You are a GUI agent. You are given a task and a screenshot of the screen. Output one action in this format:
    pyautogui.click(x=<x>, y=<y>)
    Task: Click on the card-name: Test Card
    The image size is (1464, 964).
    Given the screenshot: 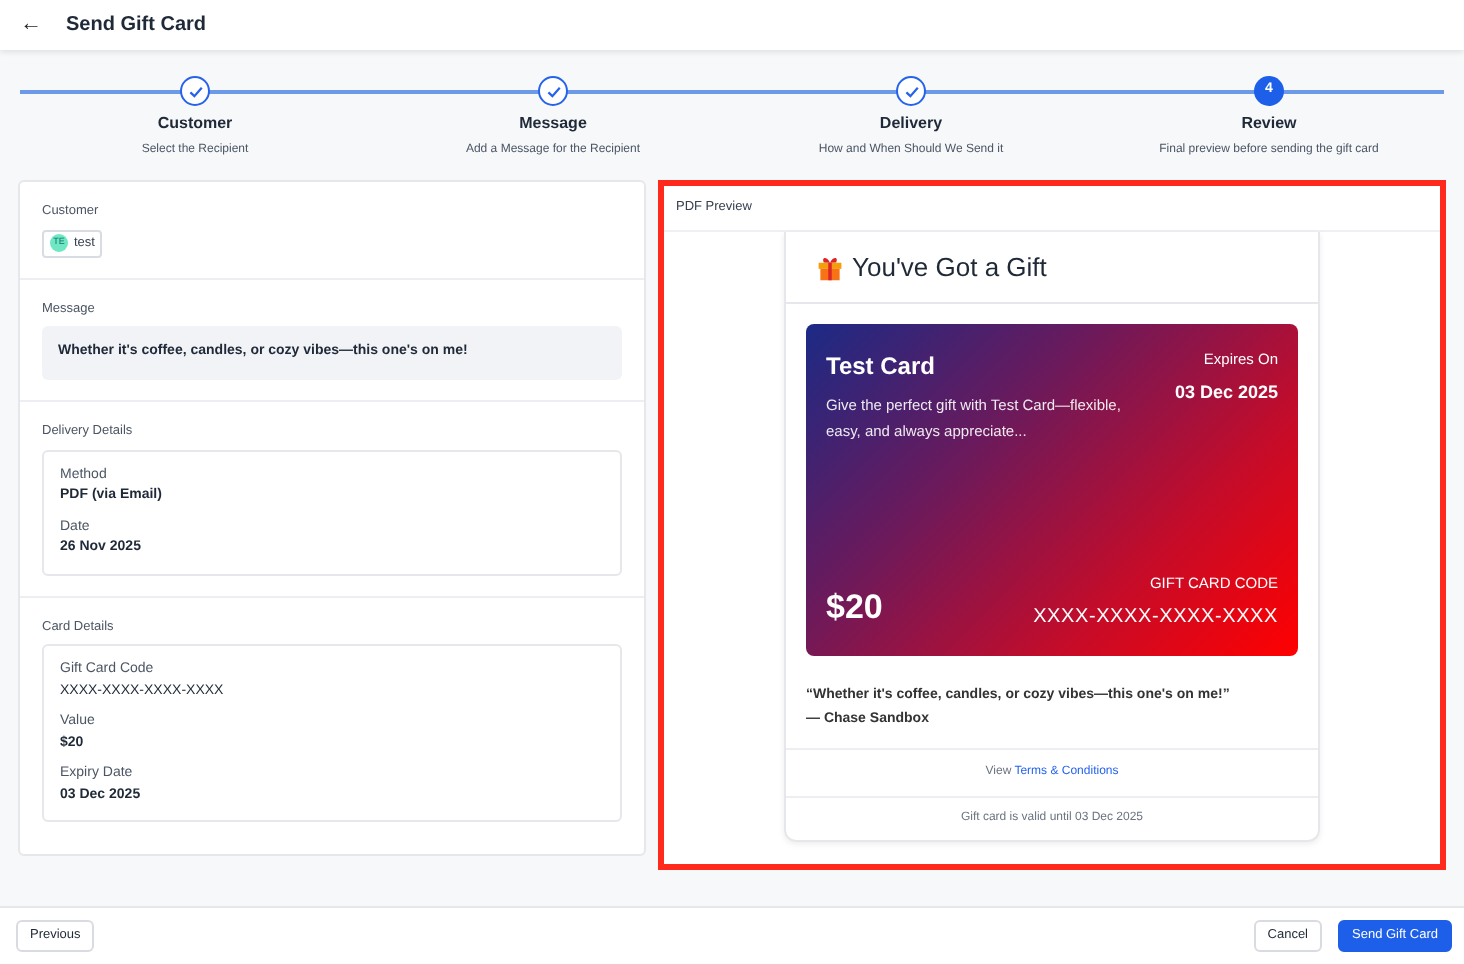 What is the action you would take?
    pyautogui.click(x=881, y=367)
    